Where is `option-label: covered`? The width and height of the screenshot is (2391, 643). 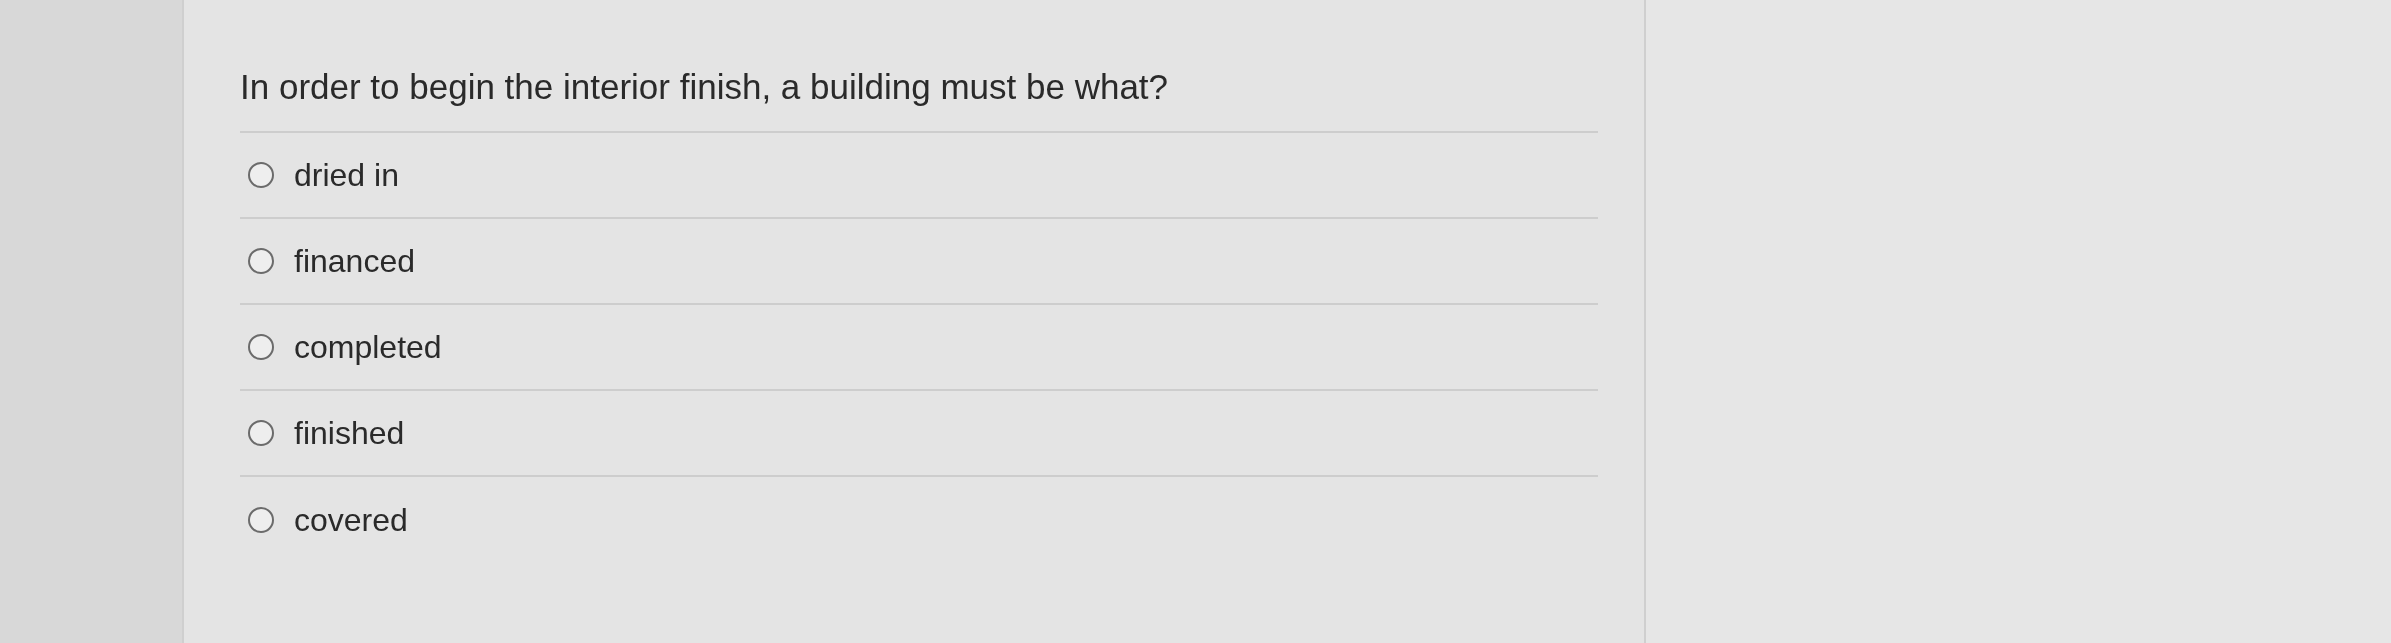
option-label: covered is located at coordinates (351, 520).